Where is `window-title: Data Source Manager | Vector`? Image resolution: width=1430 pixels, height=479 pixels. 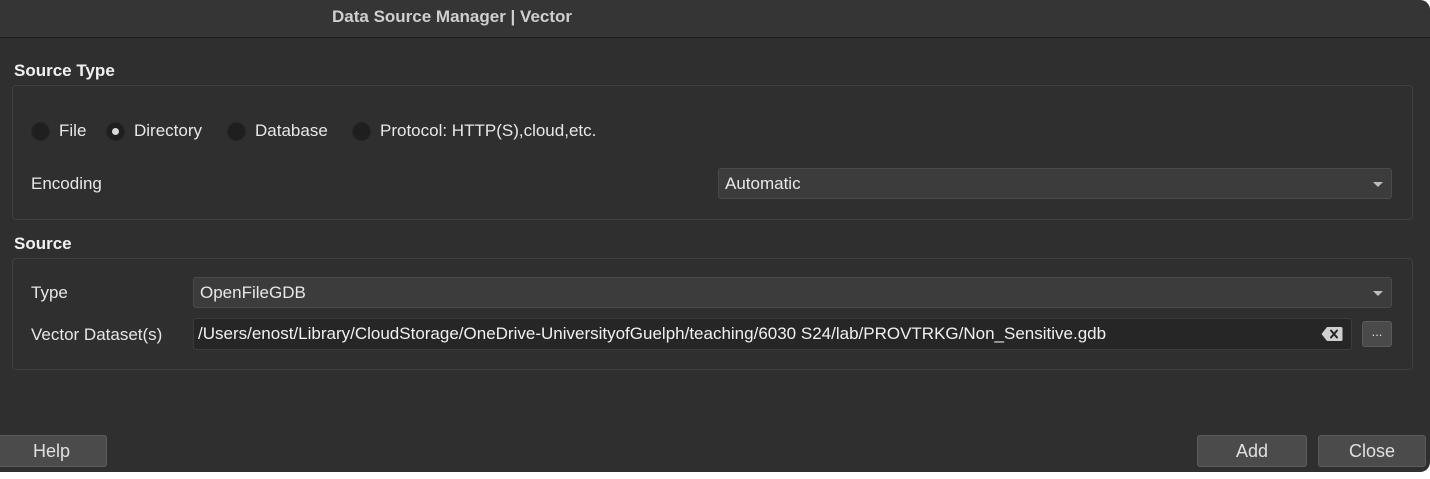 window-title: Data Source Manager | Vector is located at coordinates (452, 16).